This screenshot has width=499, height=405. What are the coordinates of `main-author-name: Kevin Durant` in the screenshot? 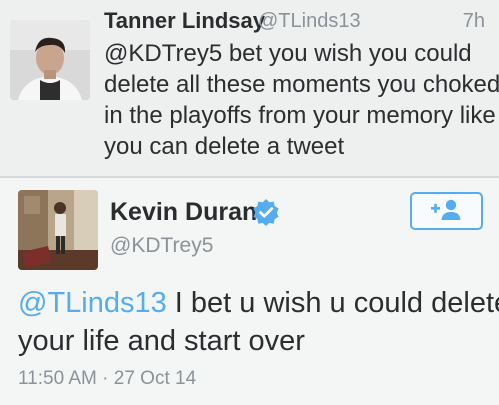 It's located at (188, 212).